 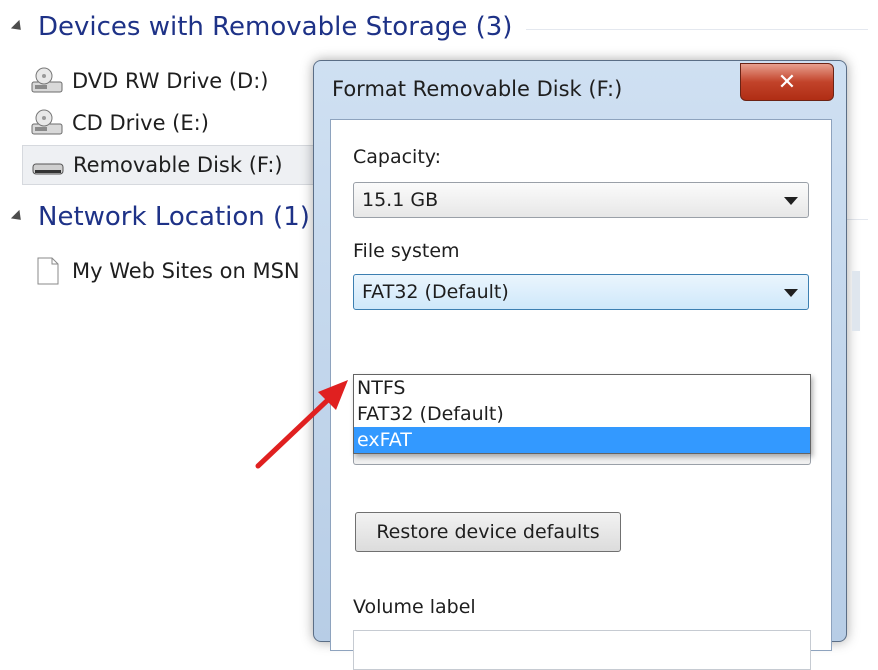 What do you see at coordinates (275, 27) in the screenshot?
I see `group-title: Devices with Removable Storage (3)` at bounding box center [275, 27].